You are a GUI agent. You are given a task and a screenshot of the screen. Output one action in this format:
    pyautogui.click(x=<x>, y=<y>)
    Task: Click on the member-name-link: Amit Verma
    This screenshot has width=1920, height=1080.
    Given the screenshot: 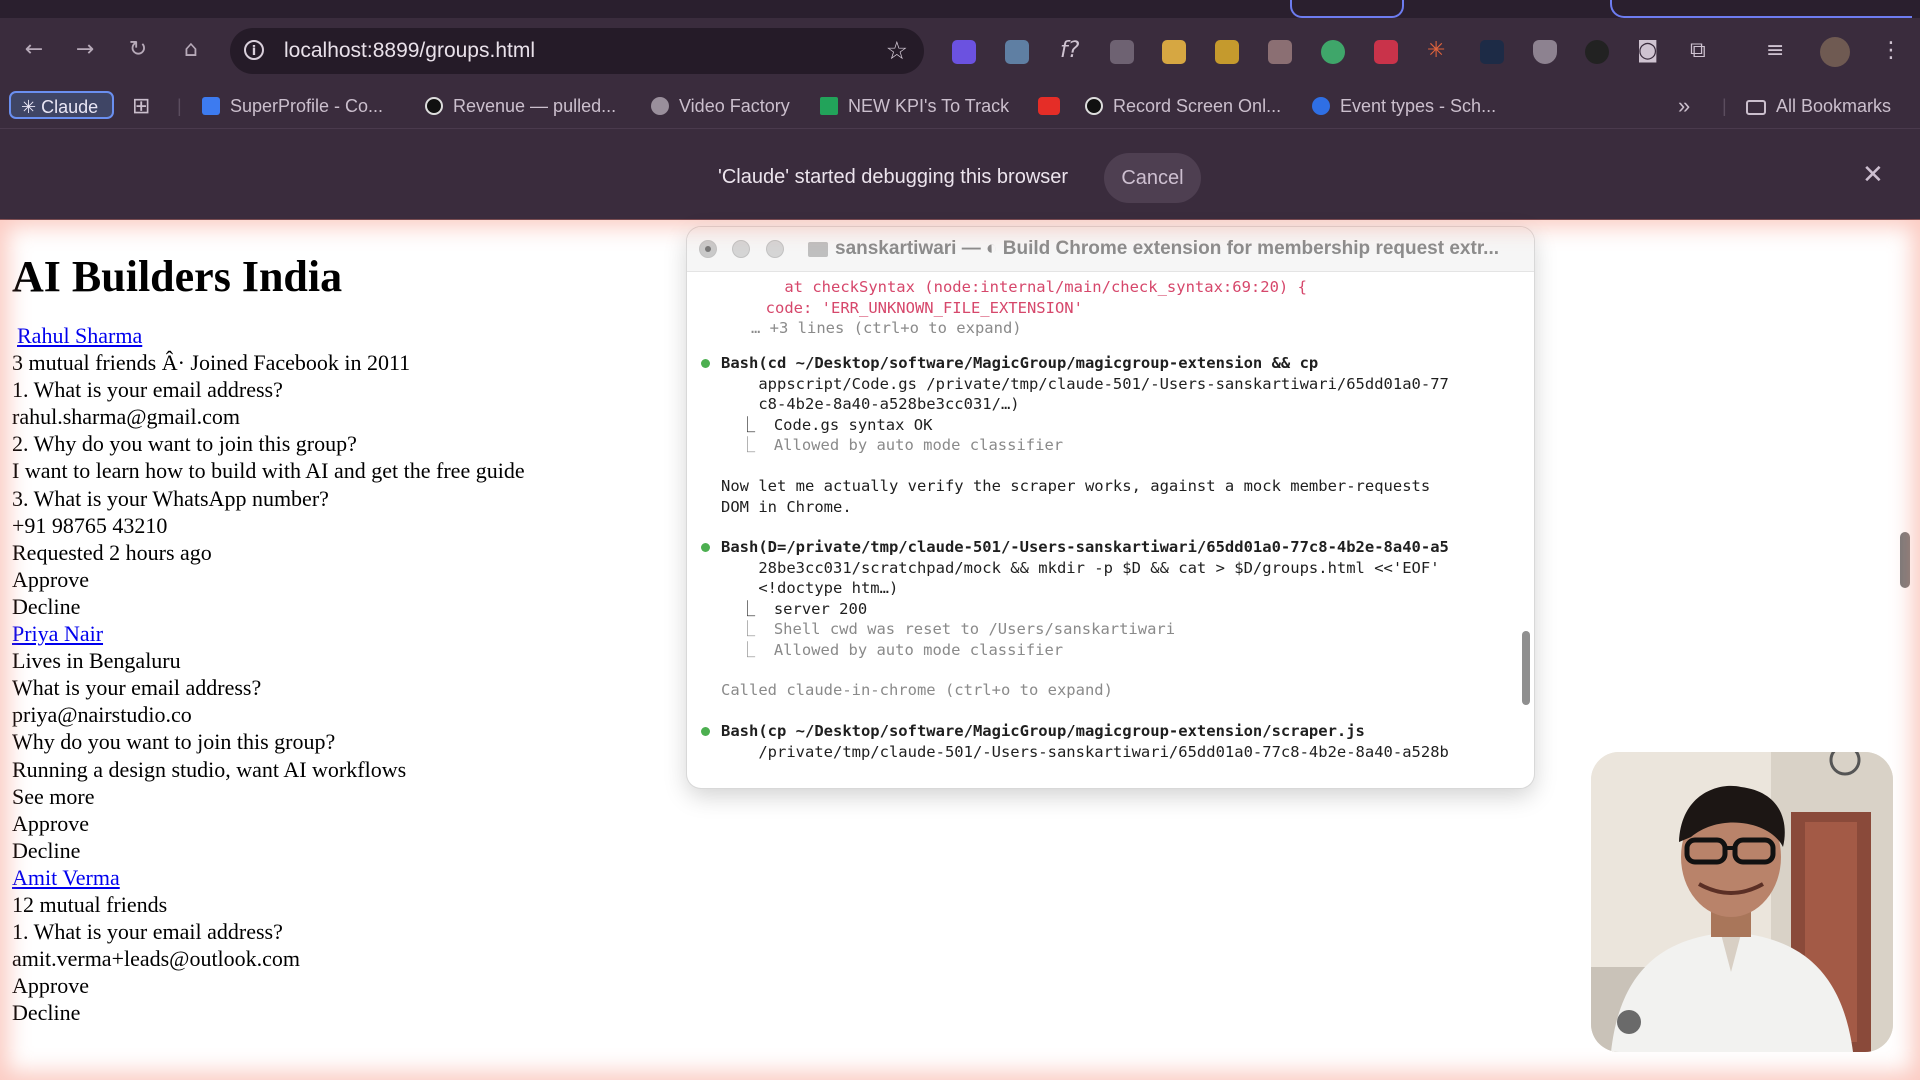 What is the action you would take?
    pyautogui.click(x=332, y=877)
    